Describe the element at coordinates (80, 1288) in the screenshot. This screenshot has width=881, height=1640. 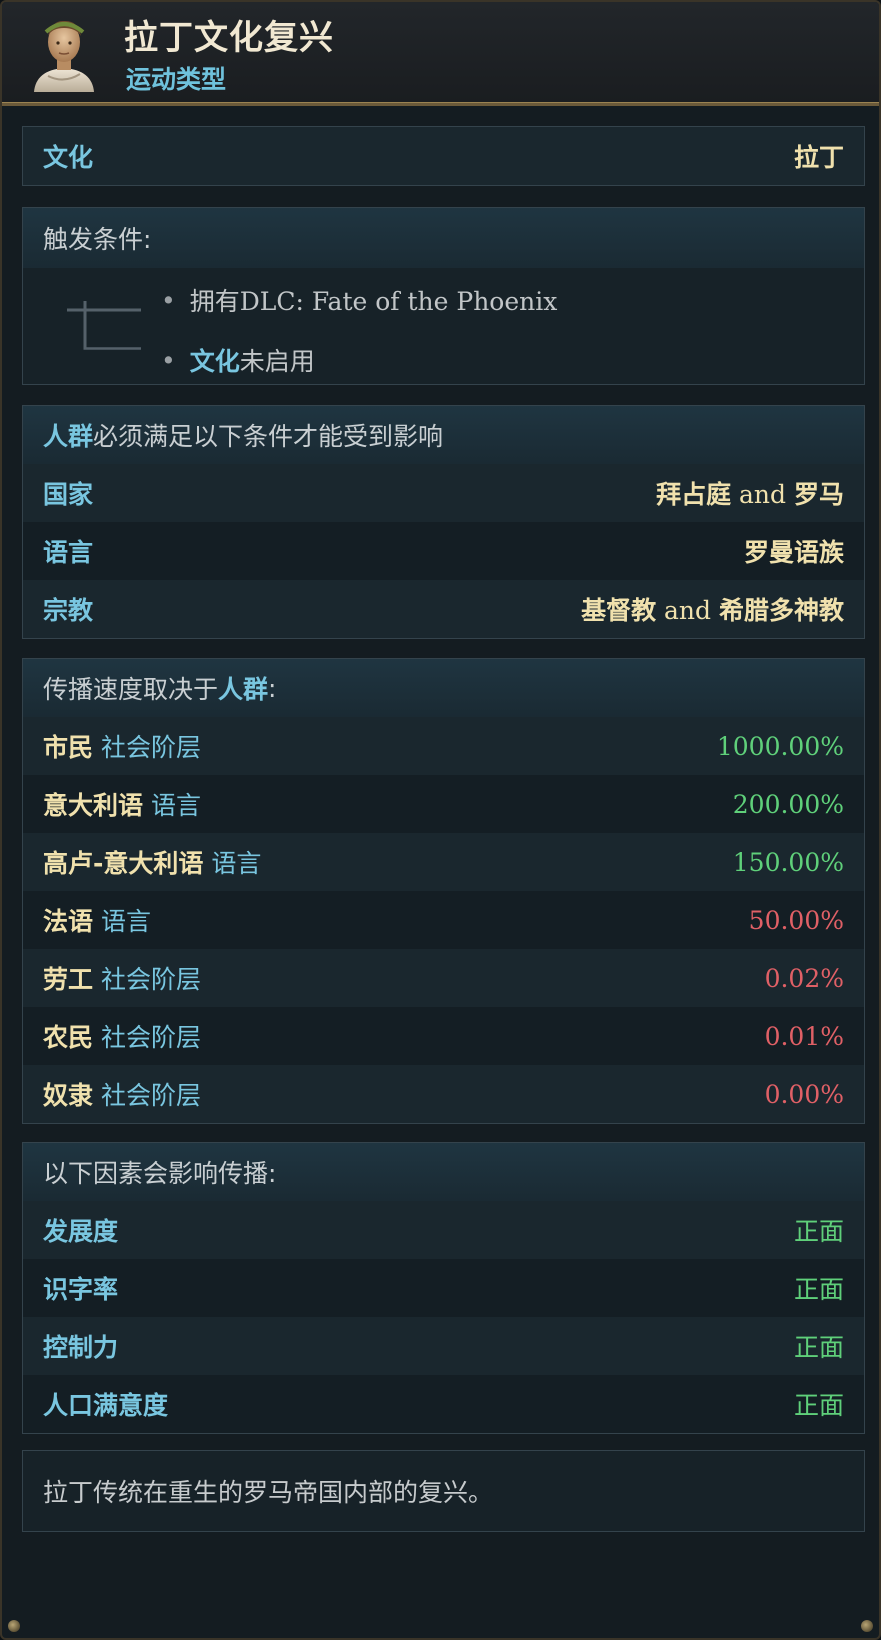
I see `factor-label: 识字率` at that location.